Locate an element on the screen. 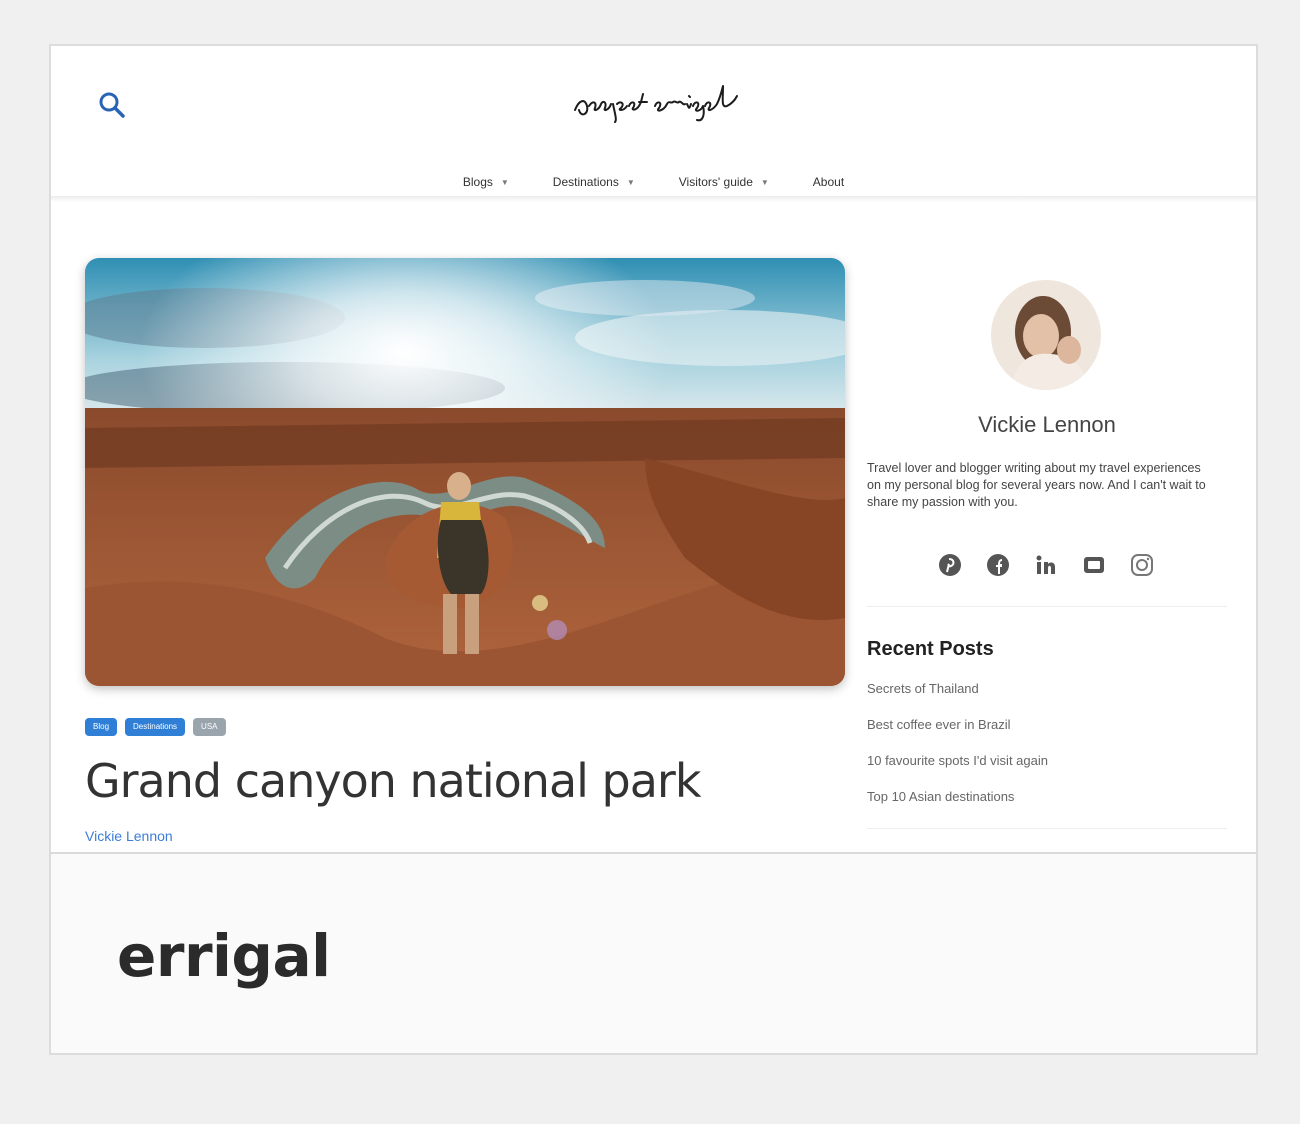 The width and height of the screenshot is (1300, 1124). post-author-link: Vickie Lennon is located at coordinates (129, 836).